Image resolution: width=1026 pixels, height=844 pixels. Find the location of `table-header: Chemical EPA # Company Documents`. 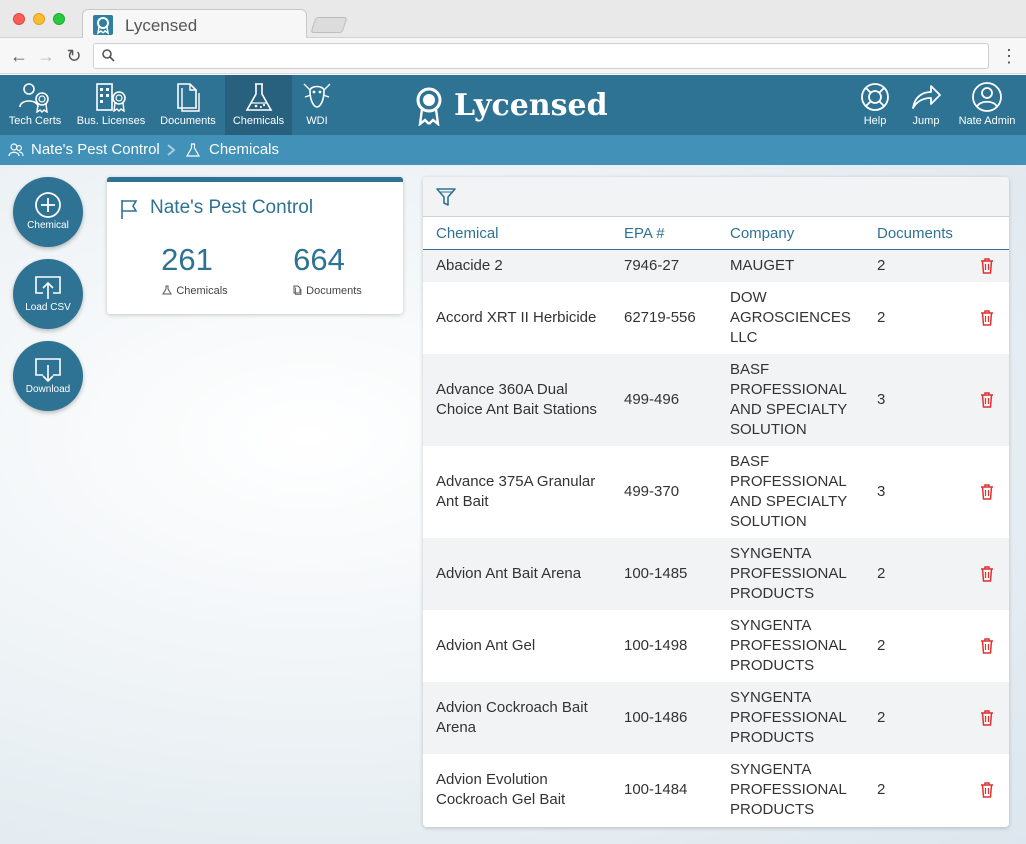

table-header: Chemical EPA # Company Documents is located at coordinates (716, 233).